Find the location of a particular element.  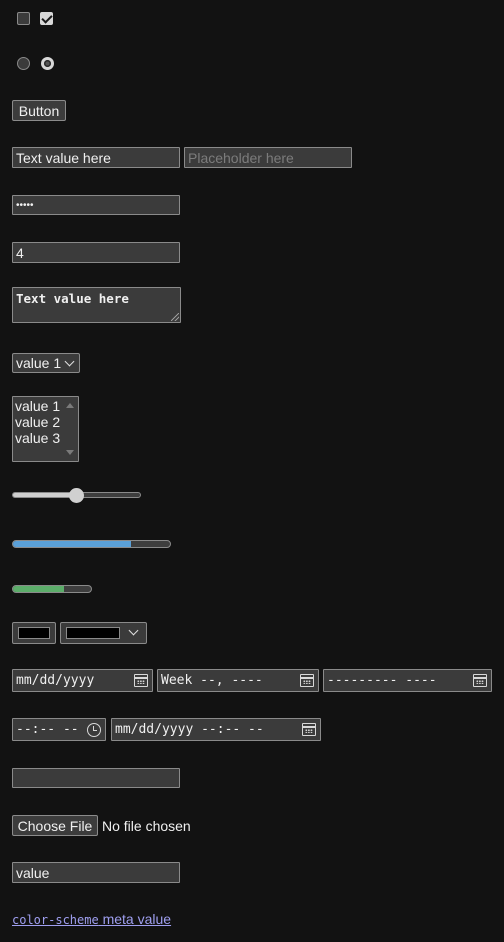

date-input: mm/dd/yyyy is located at coordinates (82, 680).